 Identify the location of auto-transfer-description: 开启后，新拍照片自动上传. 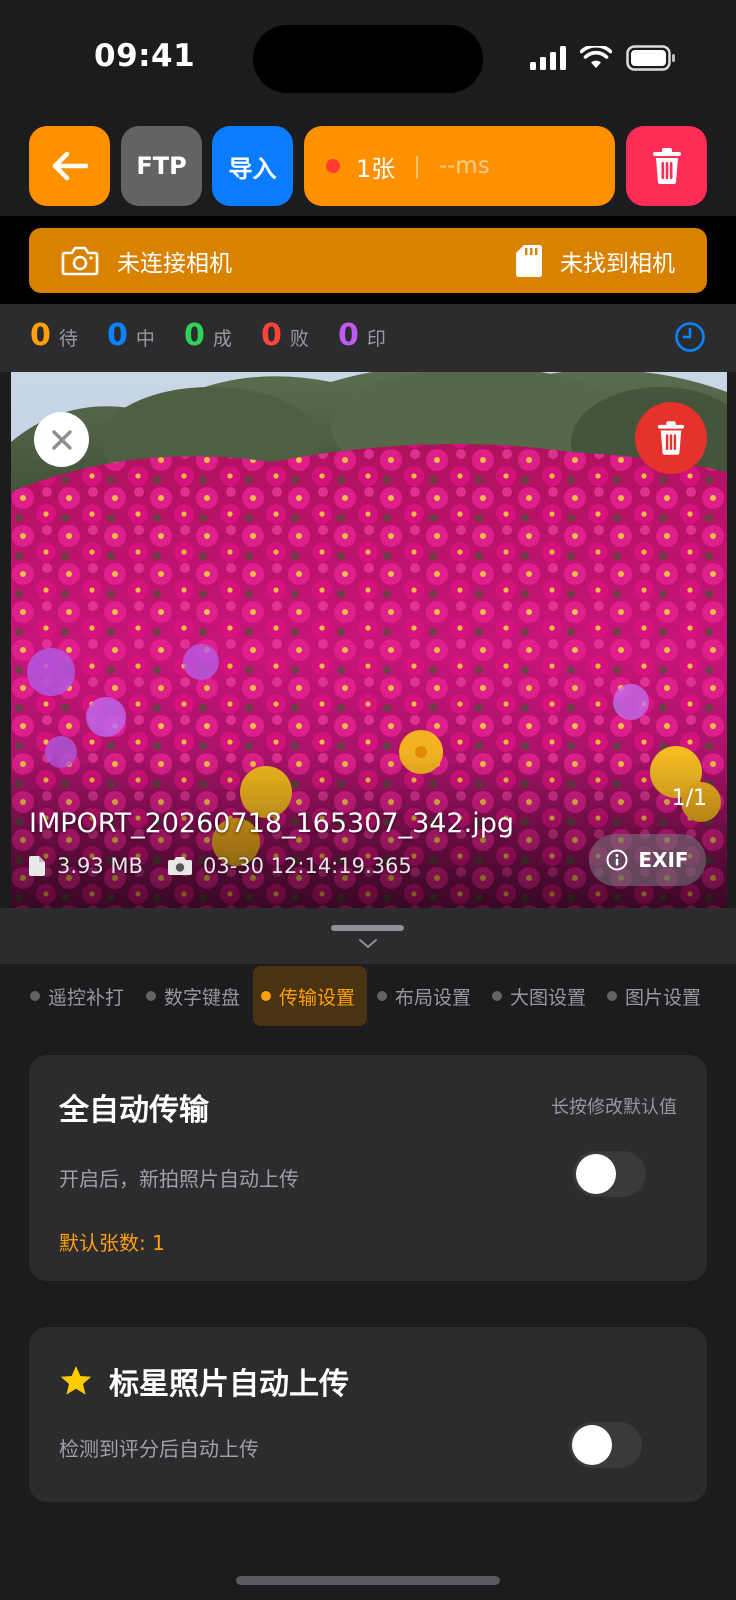
(179, 1179).